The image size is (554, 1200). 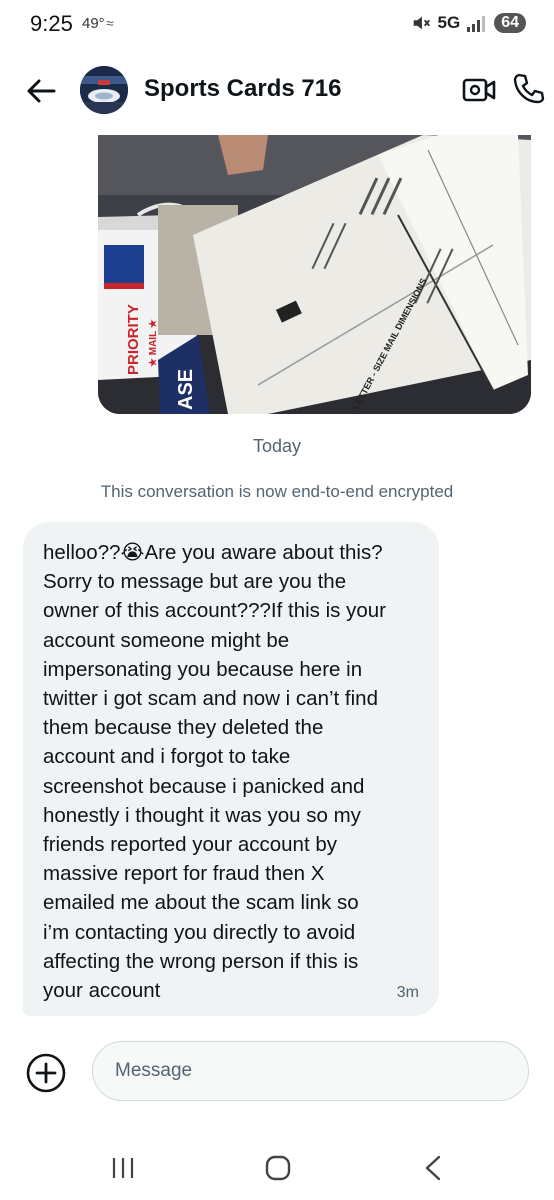 What do you see at coordinates (186, 389) in the screenshot?
I see `sign-text: ASE` at bounding box center [186, 389].